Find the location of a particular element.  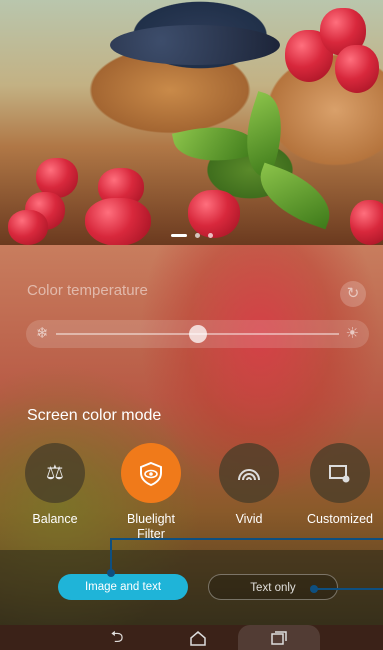

eye-shield-icon is located at coordinates (151, 473).